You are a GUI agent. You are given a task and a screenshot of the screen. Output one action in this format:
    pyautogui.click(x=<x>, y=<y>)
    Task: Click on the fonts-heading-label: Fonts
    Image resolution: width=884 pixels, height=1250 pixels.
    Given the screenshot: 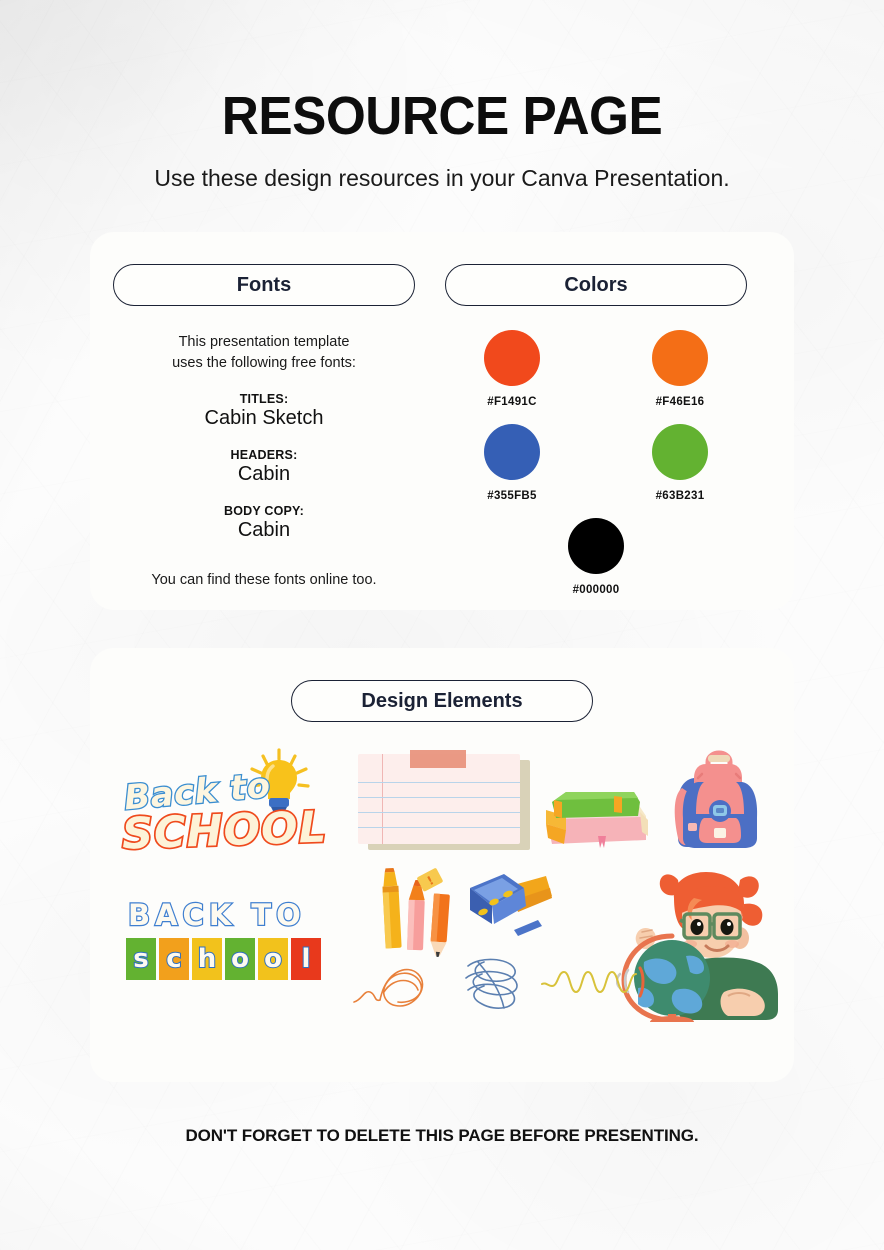 What is the action you would take?
    pyautogui.click(x=264, y=284)
    